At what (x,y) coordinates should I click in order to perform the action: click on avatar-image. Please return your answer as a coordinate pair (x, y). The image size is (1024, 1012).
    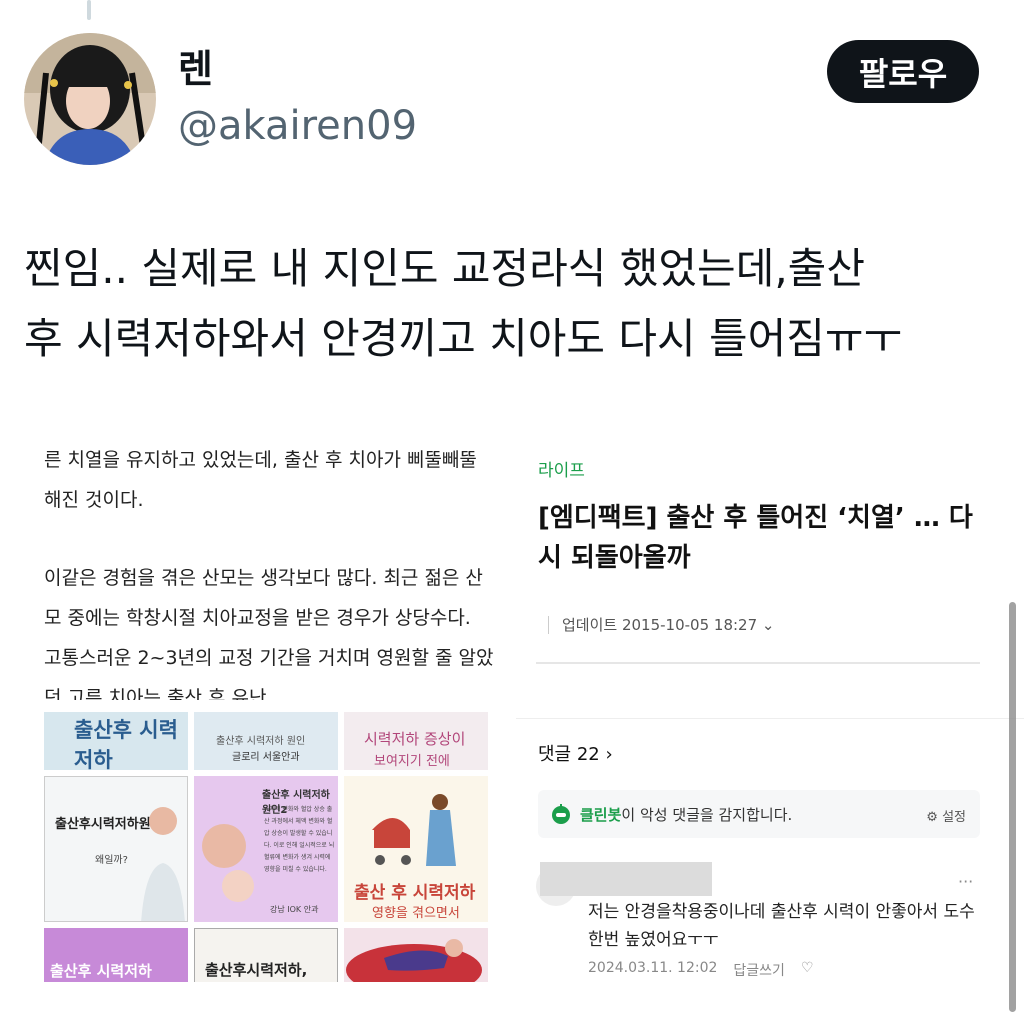
    Looking at the image, I should click on (90, 99).